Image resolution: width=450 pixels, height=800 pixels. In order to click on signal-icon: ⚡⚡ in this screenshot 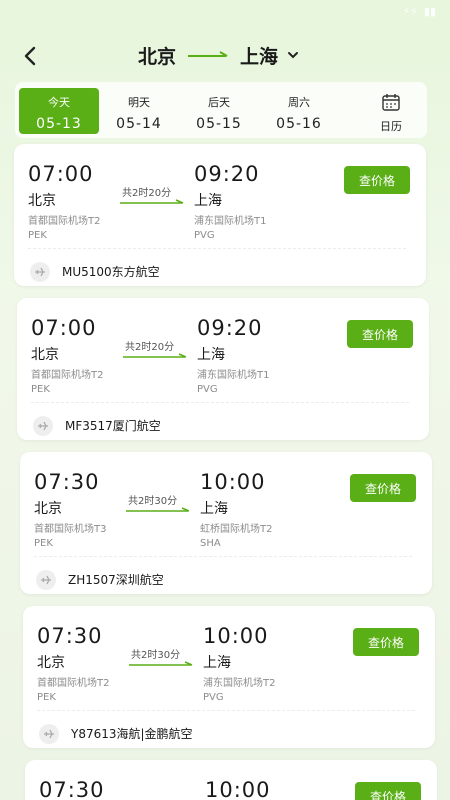, I will do `click(410, 11)`.